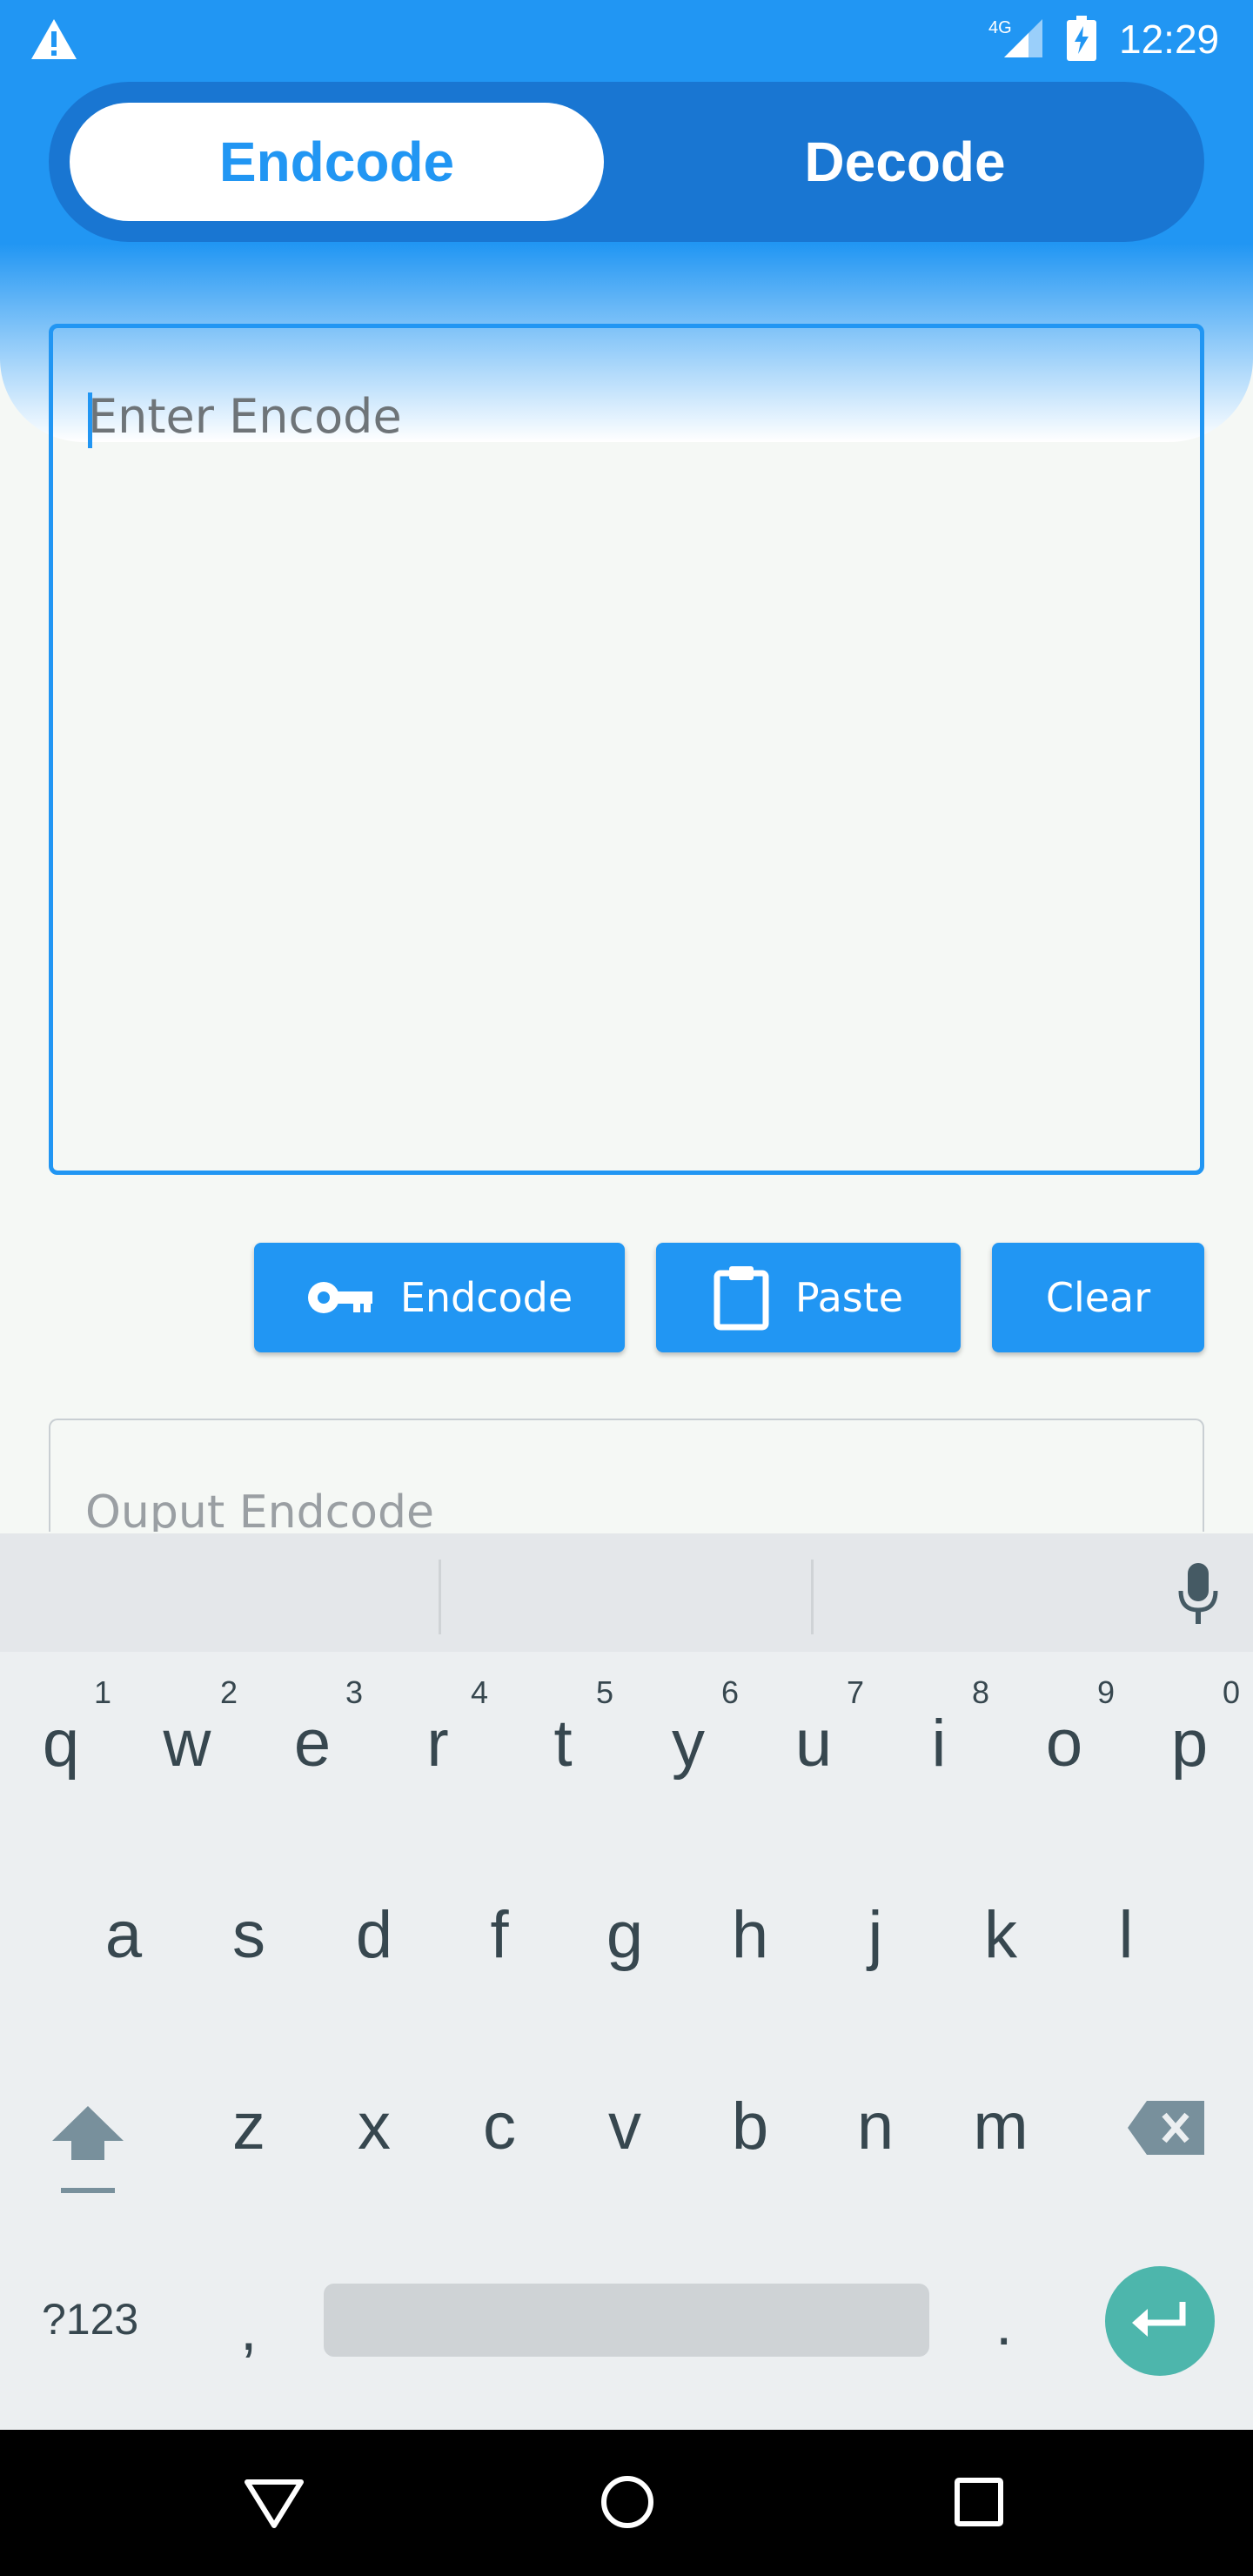  What do you see at coordinates (486, 1297) in the screenshot?
I see `encode-button-label: Endcode` at bounding box center [486, 1297].